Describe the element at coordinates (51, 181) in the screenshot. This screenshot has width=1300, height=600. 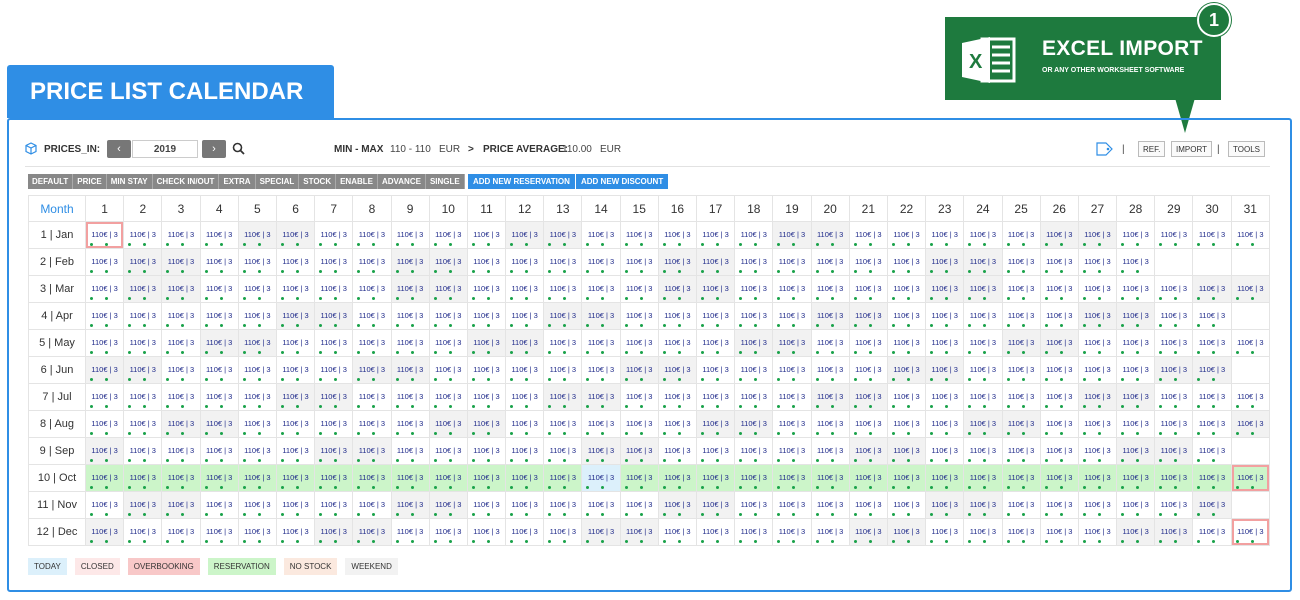
I see `tab-default: DEFAULT` at that location.